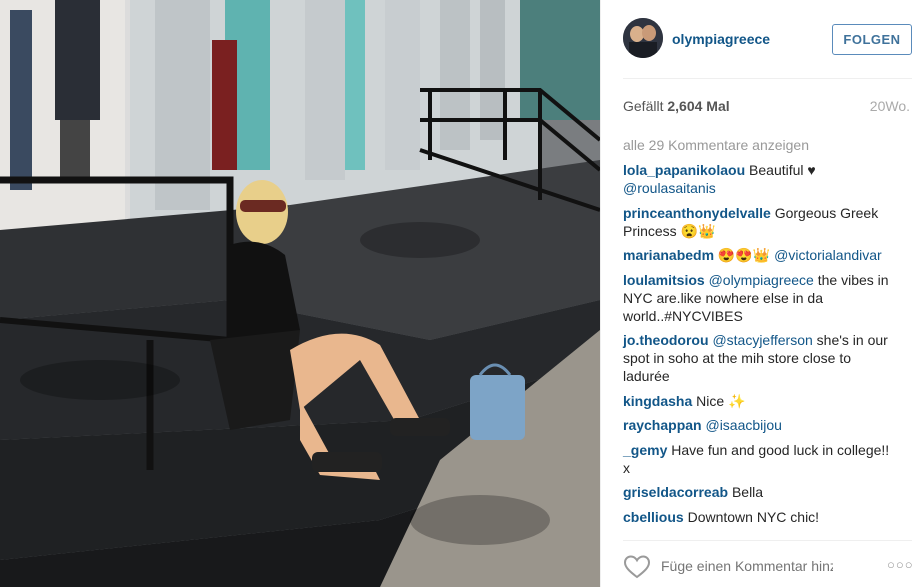  What do you see at coordinates (637, 567) in the screenshot?
I see `heart-icon` at bounding box center [637, 567].